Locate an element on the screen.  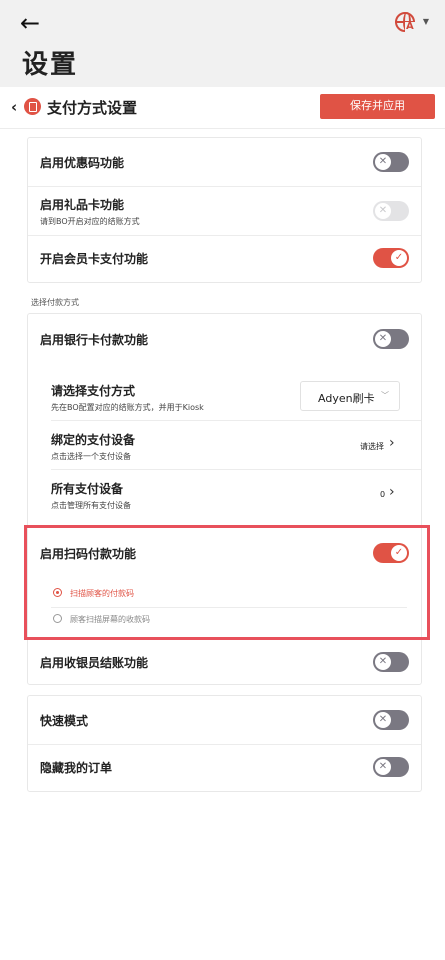
toggle-cashier-checkout: ✕ is located at coordinates (391, 662).